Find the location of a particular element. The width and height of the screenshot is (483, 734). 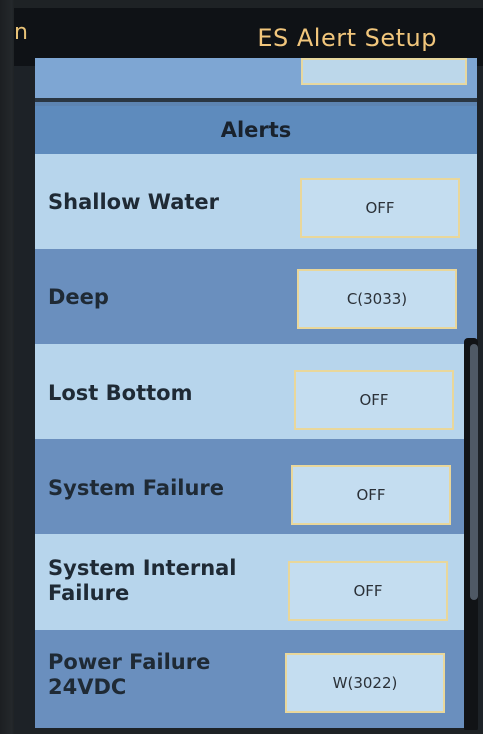

alert-label: Lost Bottom is located at coordinates (120, 393).